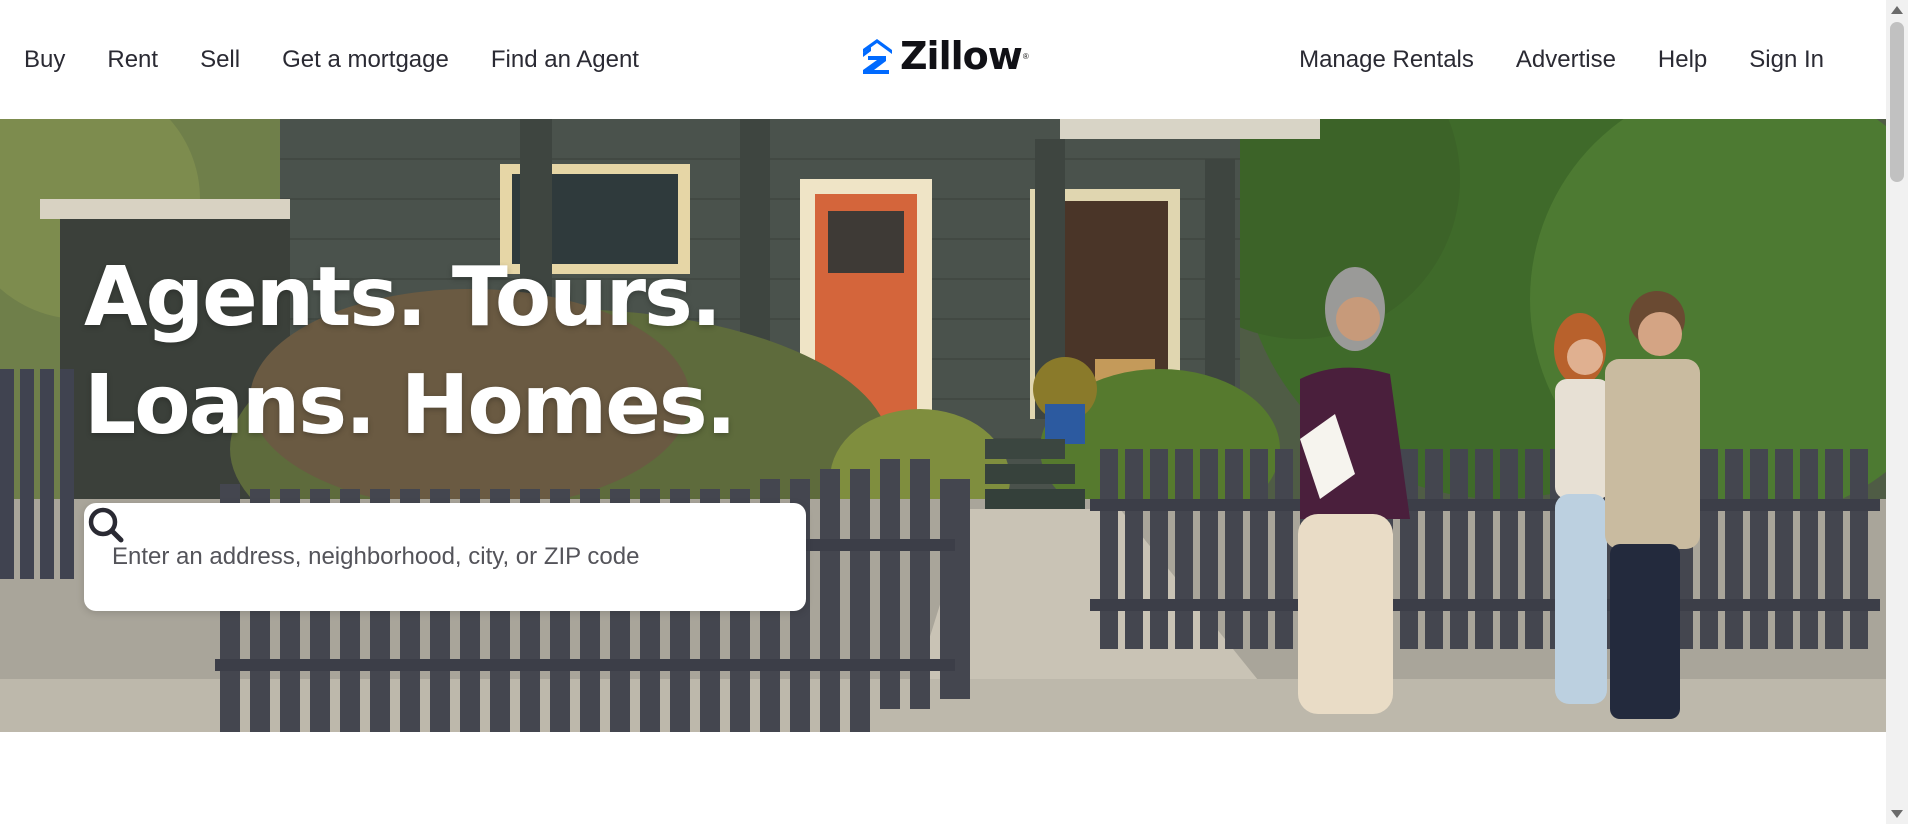  Describe the element at coordinates (1566, 60) in the screenshot. I see `nav-advertise: Advertise` at that location.